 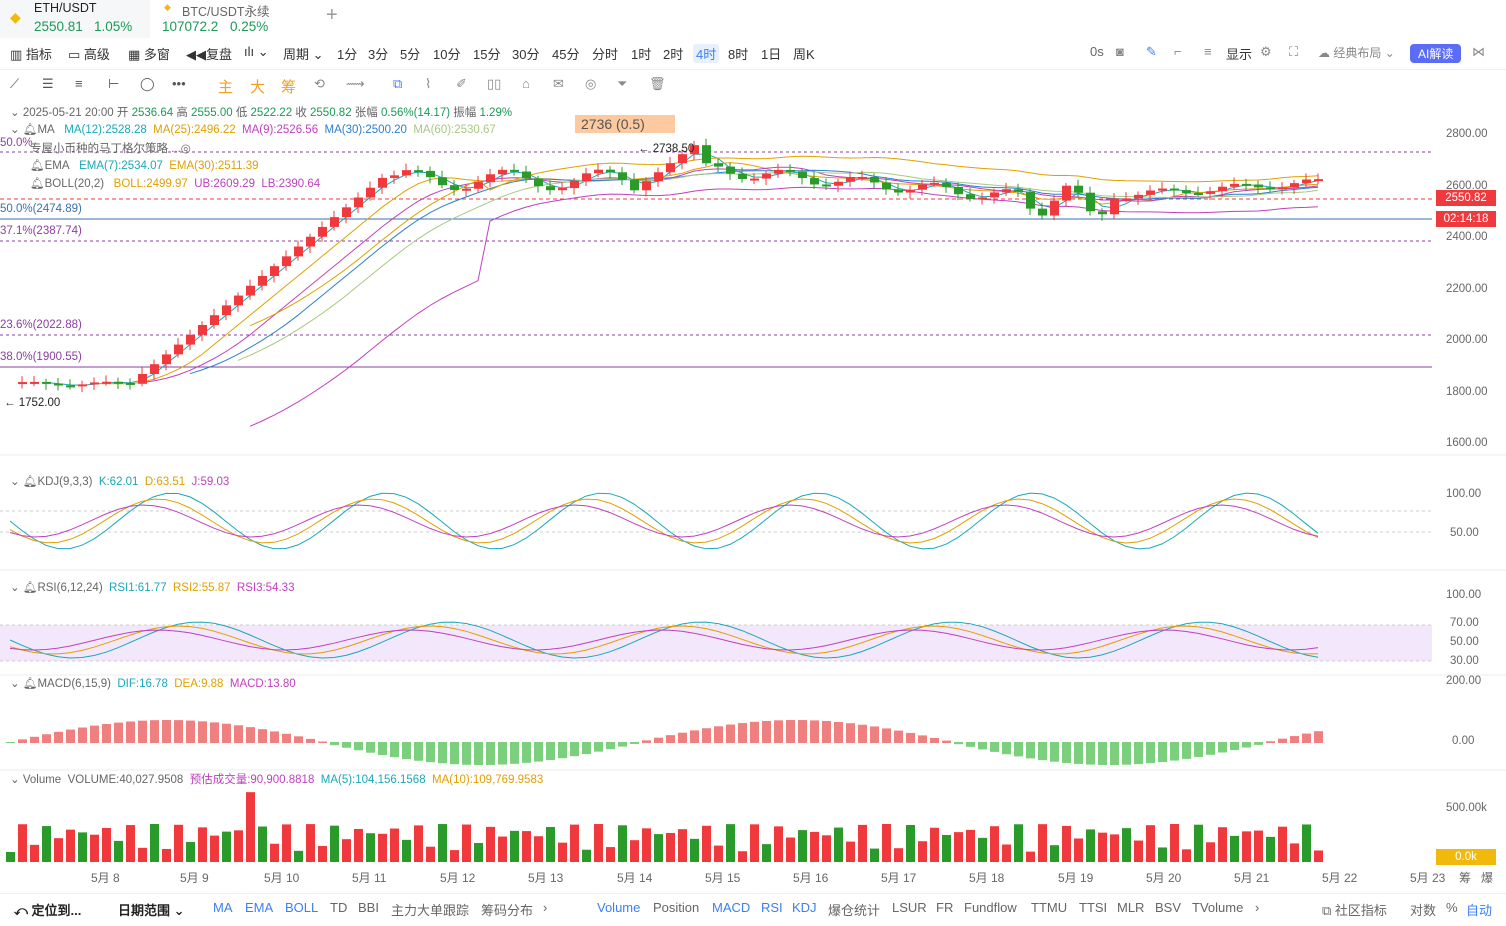 What do you see at coordinates (113, 84) in the screenshot?
I see `horizontal-line-icon: ⊢` at bounding box center [113, 84].